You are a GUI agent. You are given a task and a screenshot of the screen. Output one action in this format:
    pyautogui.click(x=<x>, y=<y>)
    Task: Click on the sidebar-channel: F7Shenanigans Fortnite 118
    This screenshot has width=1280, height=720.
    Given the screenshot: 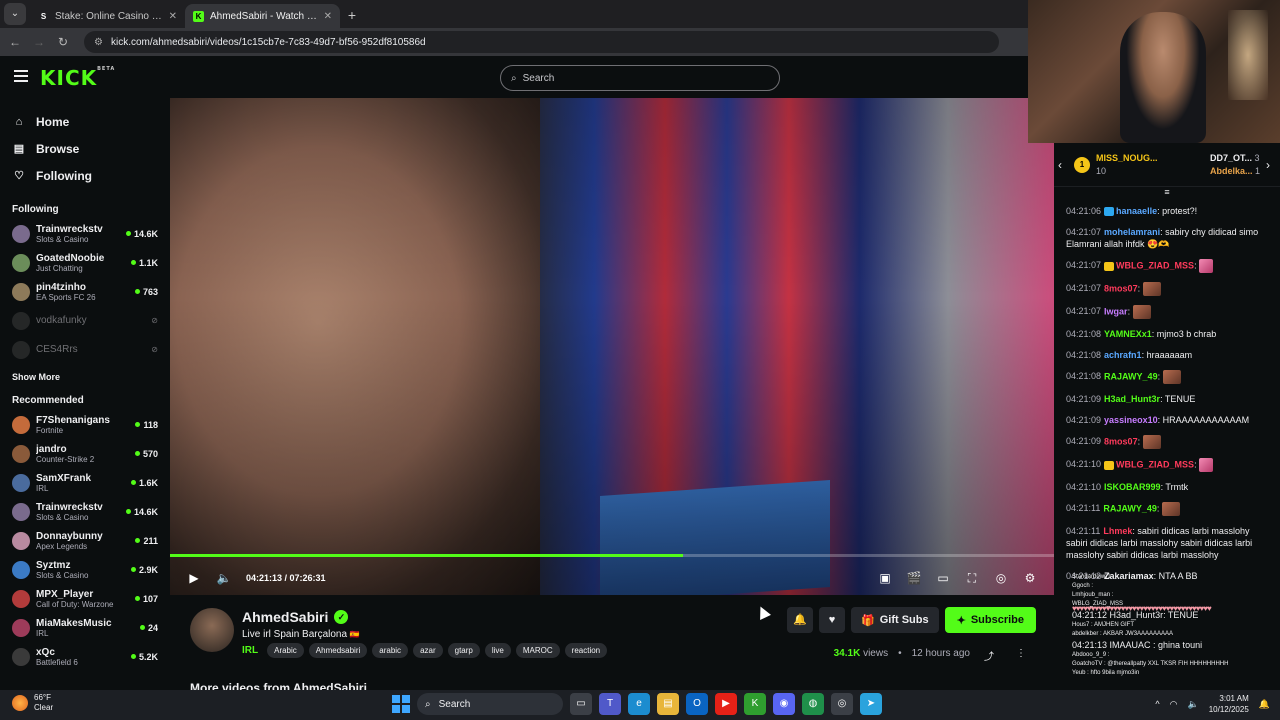 What is the action you would take?
    pyautogui.click(x=85, y=424)
    